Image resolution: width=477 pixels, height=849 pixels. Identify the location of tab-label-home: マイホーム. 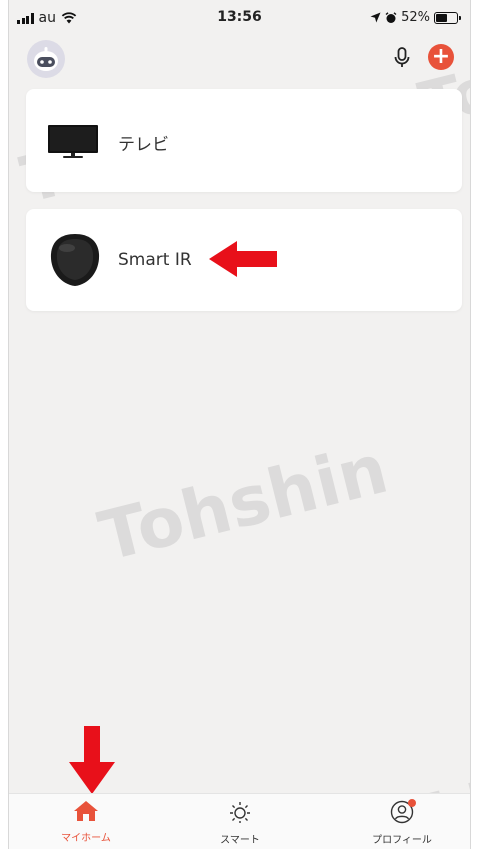
(86, 838).